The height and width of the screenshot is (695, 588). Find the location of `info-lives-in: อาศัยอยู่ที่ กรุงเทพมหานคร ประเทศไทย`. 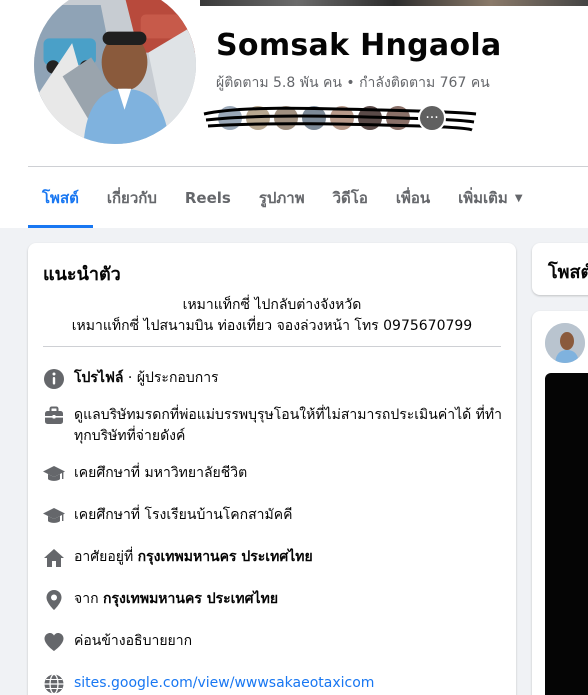

info-lives-in: อาศัยอยู่ที่ กรุงเทพมหานคร ประเทศไทย is located at coordinates (275, 558).